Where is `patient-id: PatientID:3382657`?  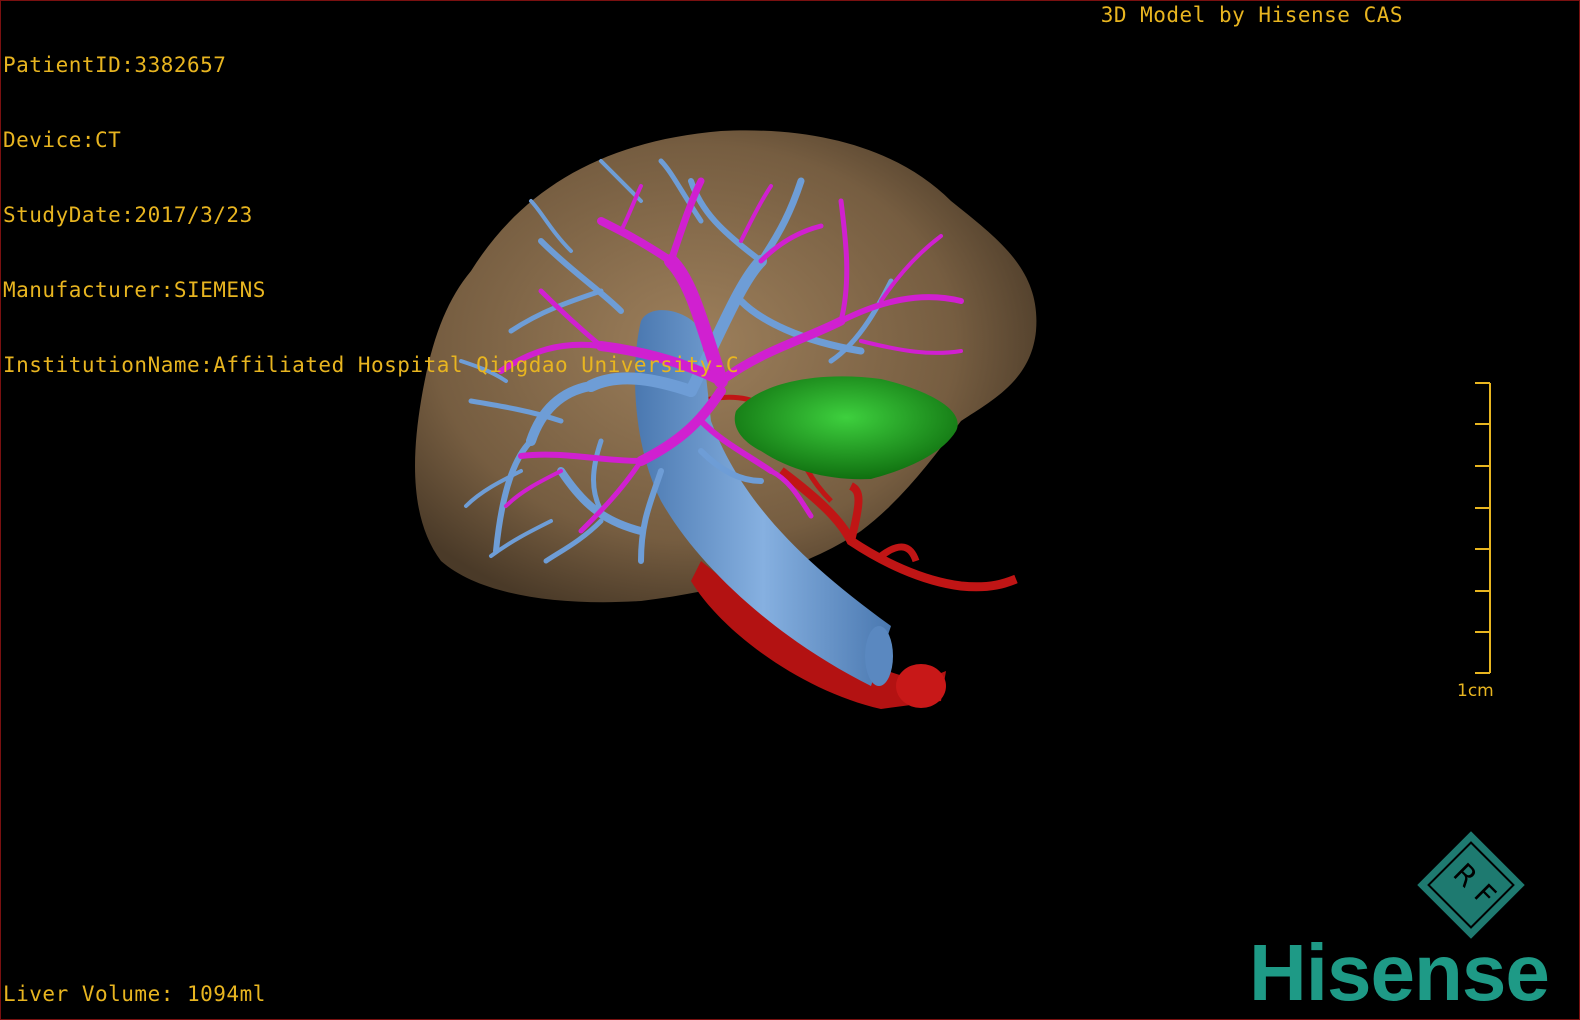
patient-id: PatientID:3382657 is located at coordinates (115, 65).